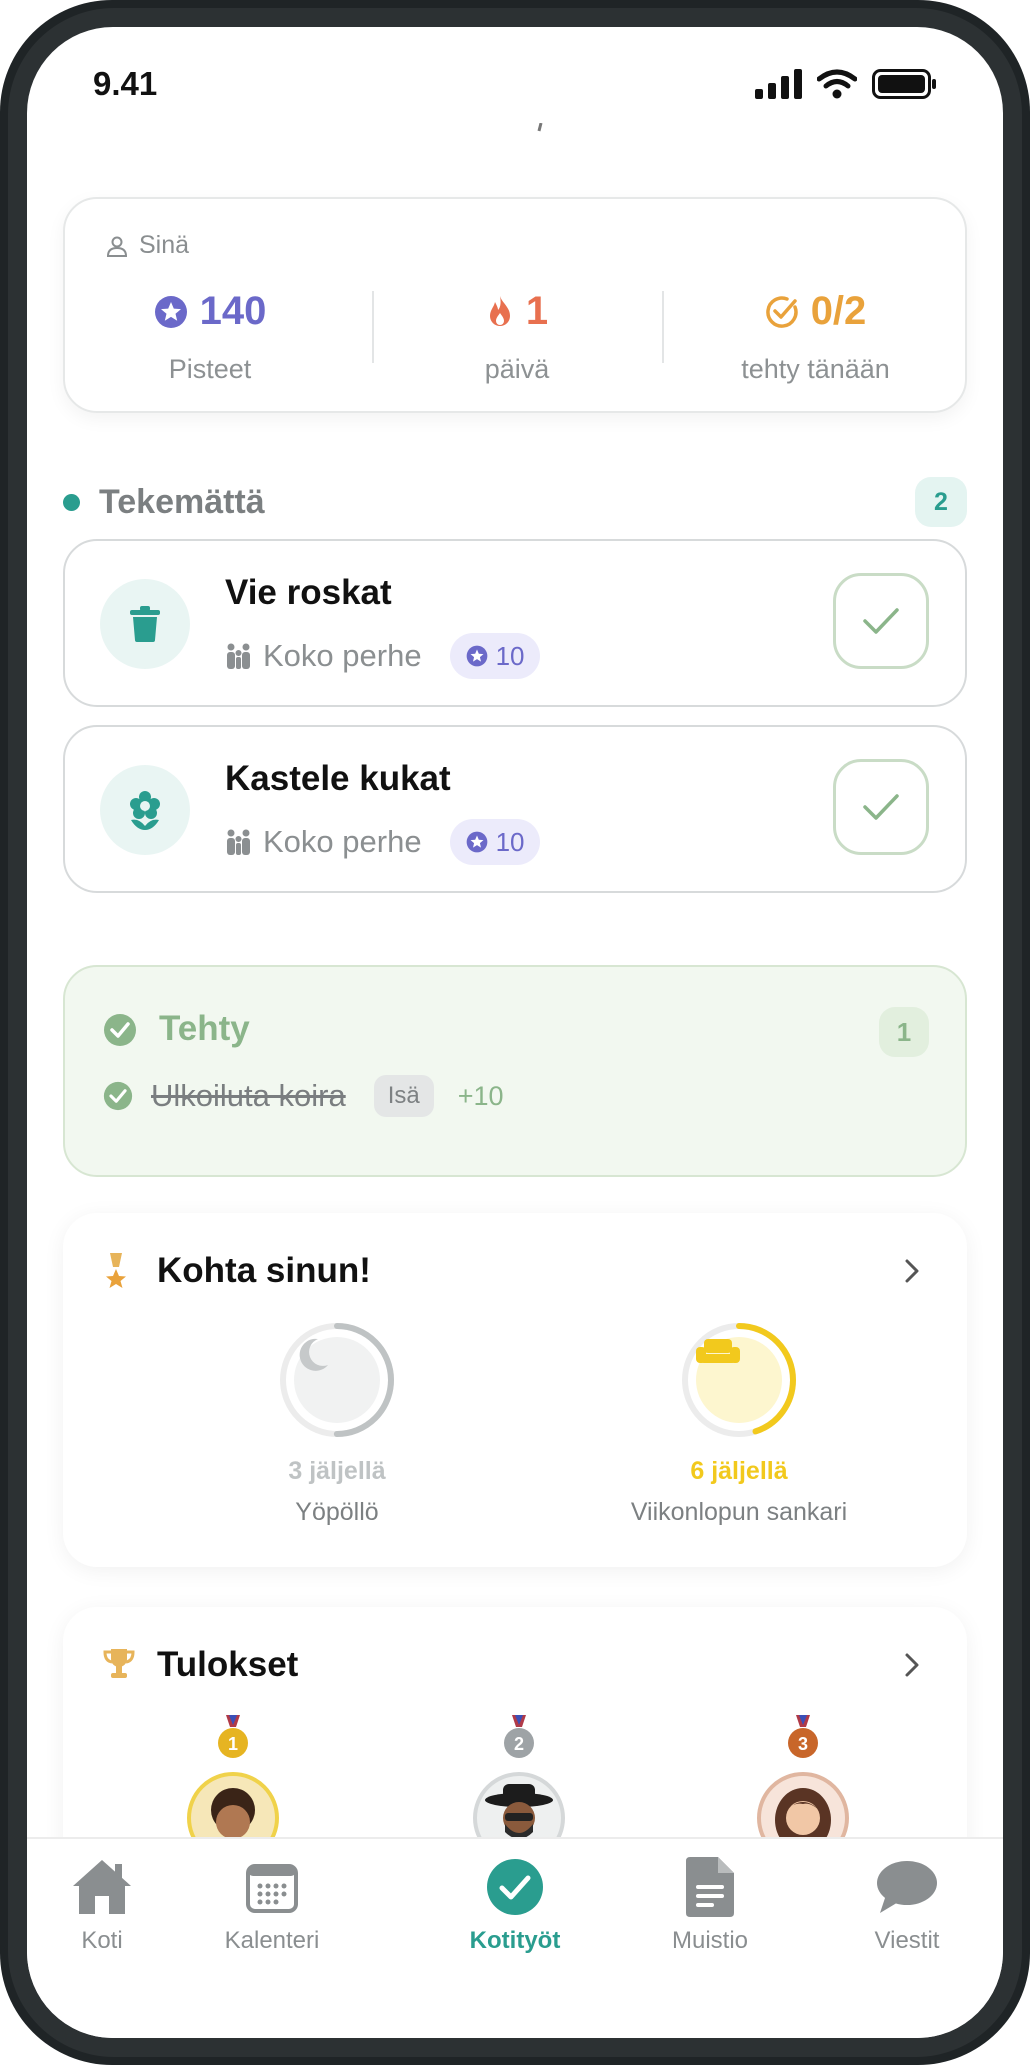  I want to click on points-metric: 140 Pisteet, so click(210, 337).